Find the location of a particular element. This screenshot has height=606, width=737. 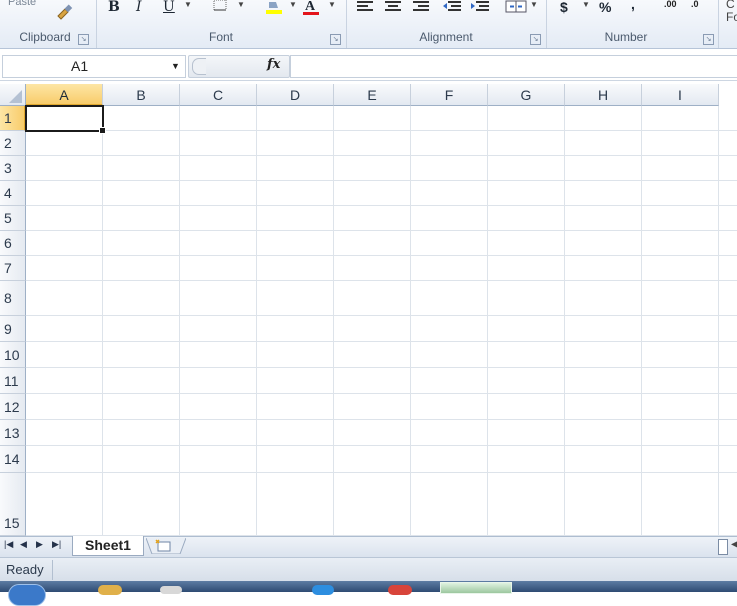

fill-handle is located at coordinates (102, 130).